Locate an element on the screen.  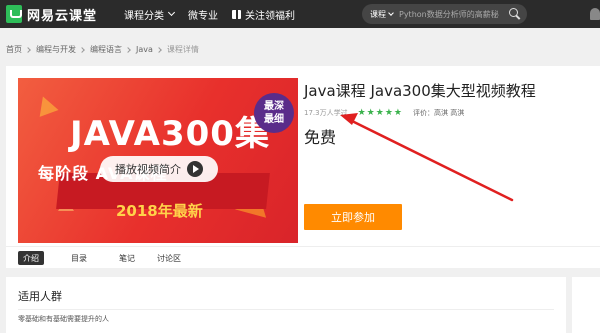
top-nav-bar: 网易云课堂 课程分类 微专业 关注领福利 课程 is located at coordinates (300, 14).